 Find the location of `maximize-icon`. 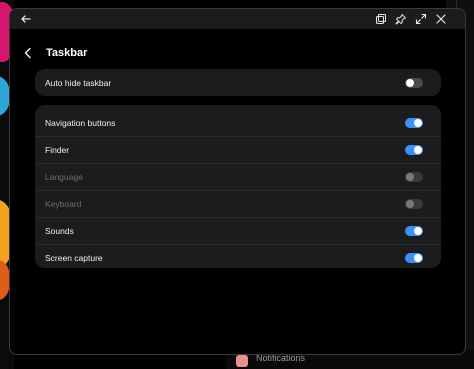

maximize-icon is located at coordinates (421, 19).